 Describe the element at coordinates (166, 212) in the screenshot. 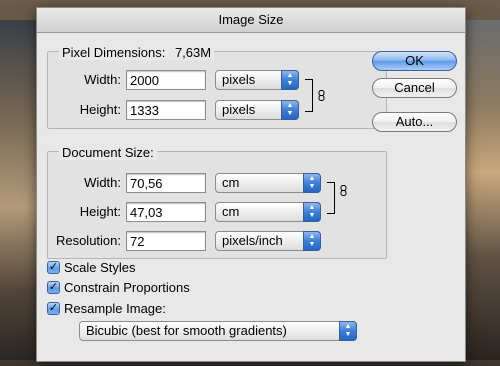

I see `doc-height-input: 47,03` at that location.